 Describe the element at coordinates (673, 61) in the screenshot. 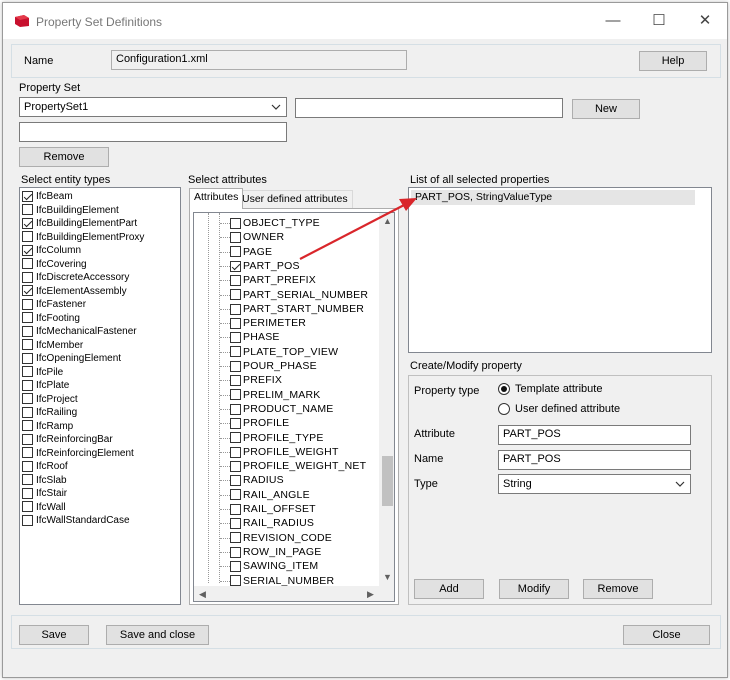

I see `help-button: Help` at that location.